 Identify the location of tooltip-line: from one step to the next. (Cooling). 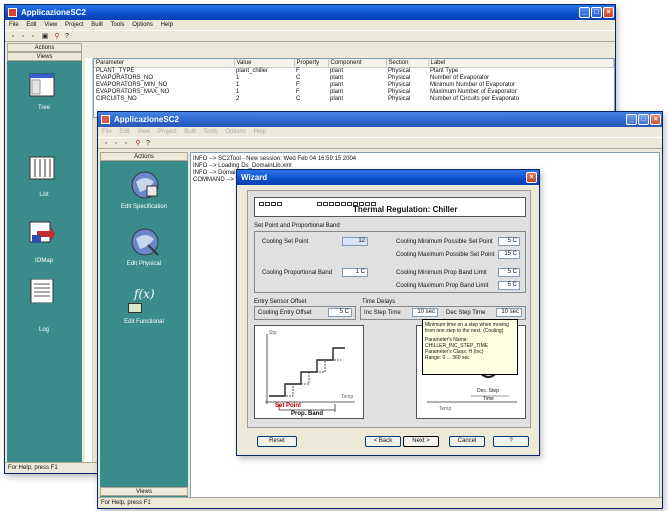
(464, 331).